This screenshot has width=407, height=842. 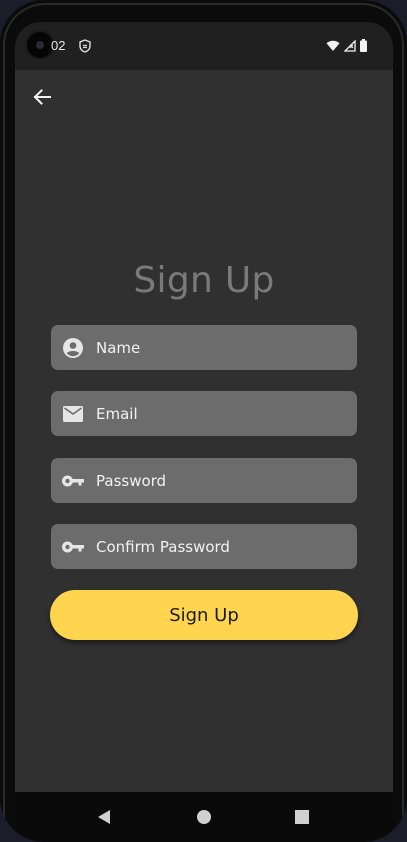 I want to click on battery-icon, so click(x=363, y=48).